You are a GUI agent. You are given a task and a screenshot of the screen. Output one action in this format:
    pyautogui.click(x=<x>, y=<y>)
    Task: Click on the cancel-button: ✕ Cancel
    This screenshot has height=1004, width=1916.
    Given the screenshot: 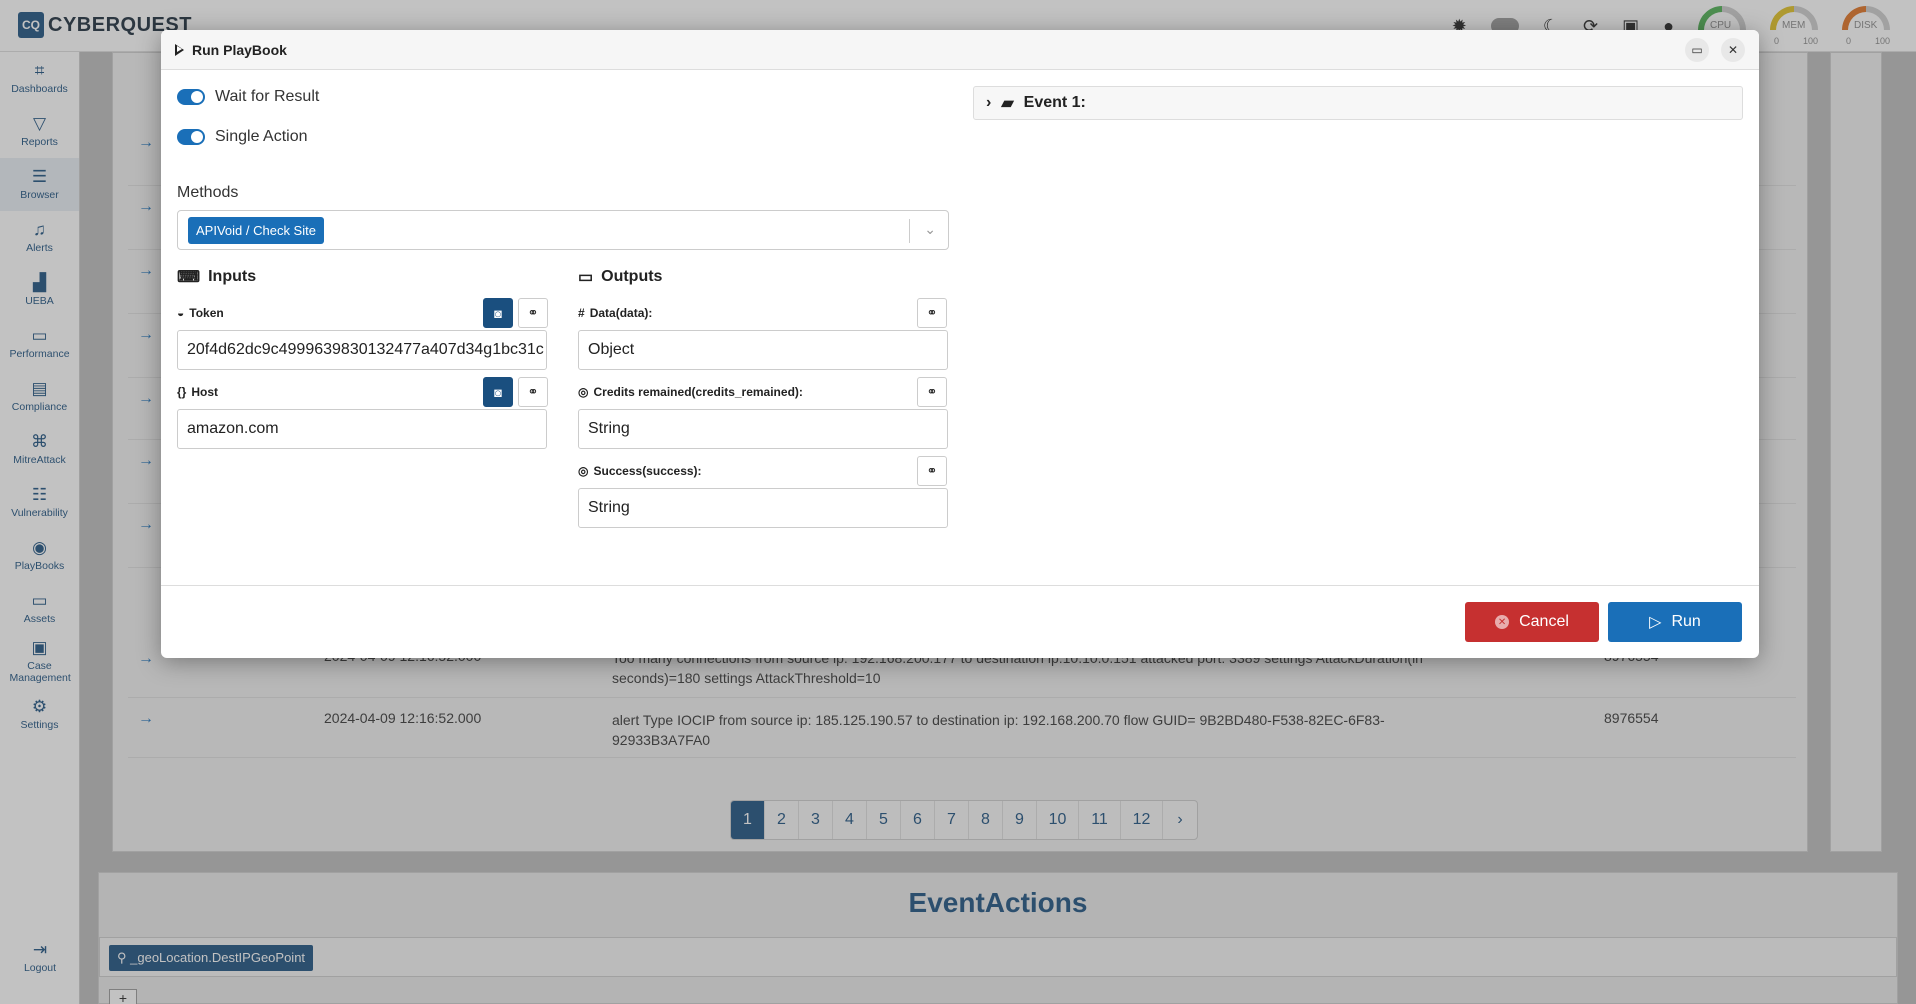 What is the action you would take?
    pyautogui.click(x=1532, y=622)
    